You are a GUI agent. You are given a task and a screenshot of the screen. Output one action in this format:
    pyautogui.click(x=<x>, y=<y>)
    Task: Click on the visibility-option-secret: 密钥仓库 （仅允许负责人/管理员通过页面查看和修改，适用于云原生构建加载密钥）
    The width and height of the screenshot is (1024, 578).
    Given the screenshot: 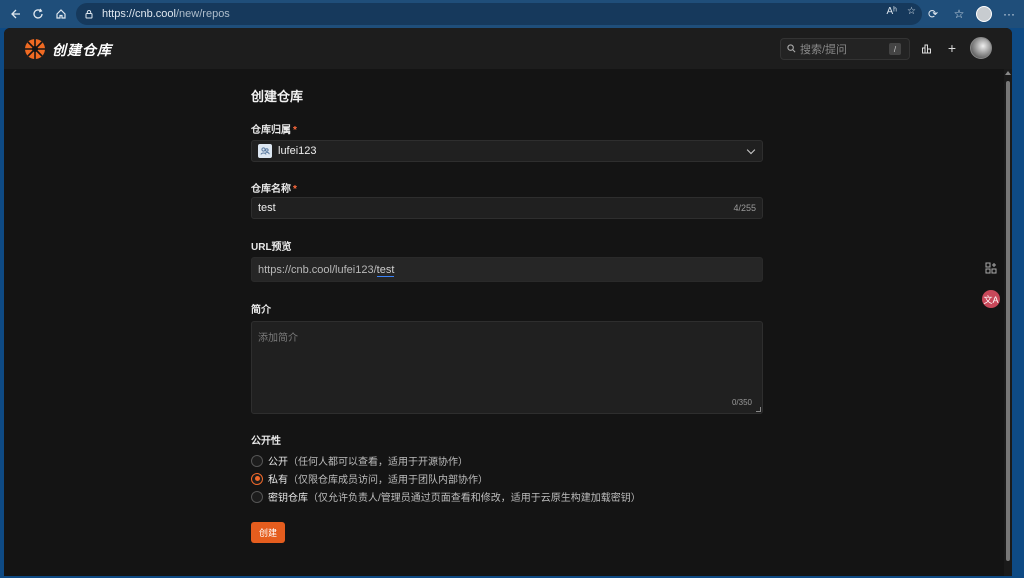 What is the action you would take?
    pyautogui.click(x=446, y=496)
    